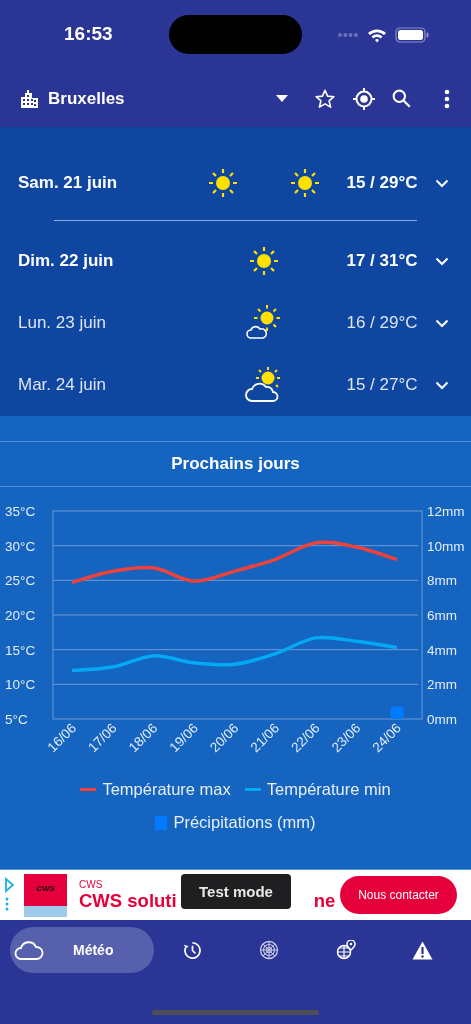 This screenshot has height=1024, width=471. Describe the element at coordinates (324, 900) in the screenshot. I see `ad-headline: ne` at that location.